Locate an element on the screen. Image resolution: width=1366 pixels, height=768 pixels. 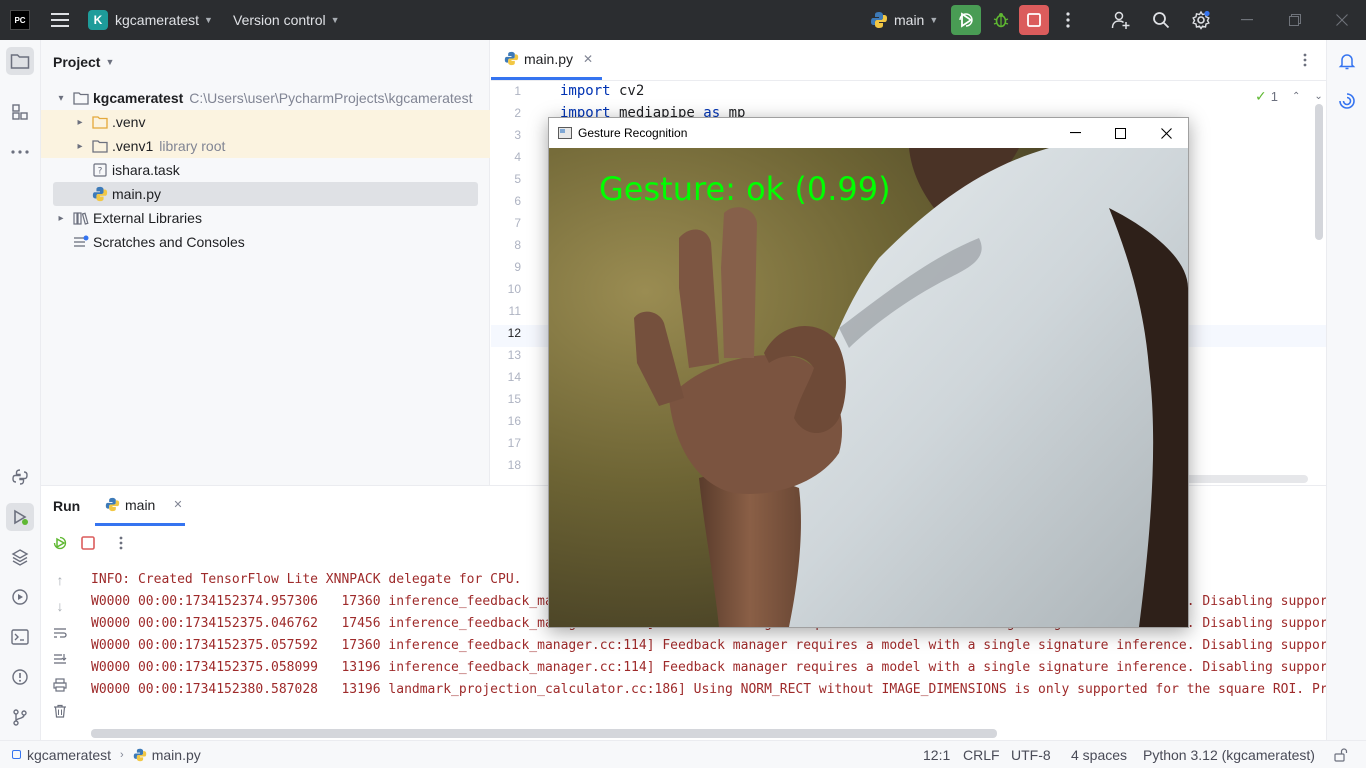
line-separator: CRLF is located at coordinates (981, 754).